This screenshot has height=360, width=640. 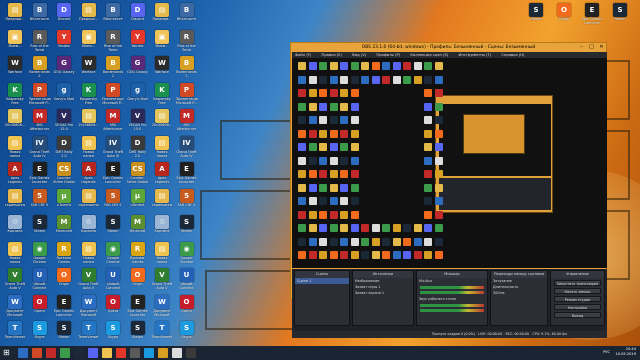 What do you see at coordinates (113, 201) in the screenshot?
I see `desktop-icon: 5 FAR CRY 5` at bounding box center [113, 201].